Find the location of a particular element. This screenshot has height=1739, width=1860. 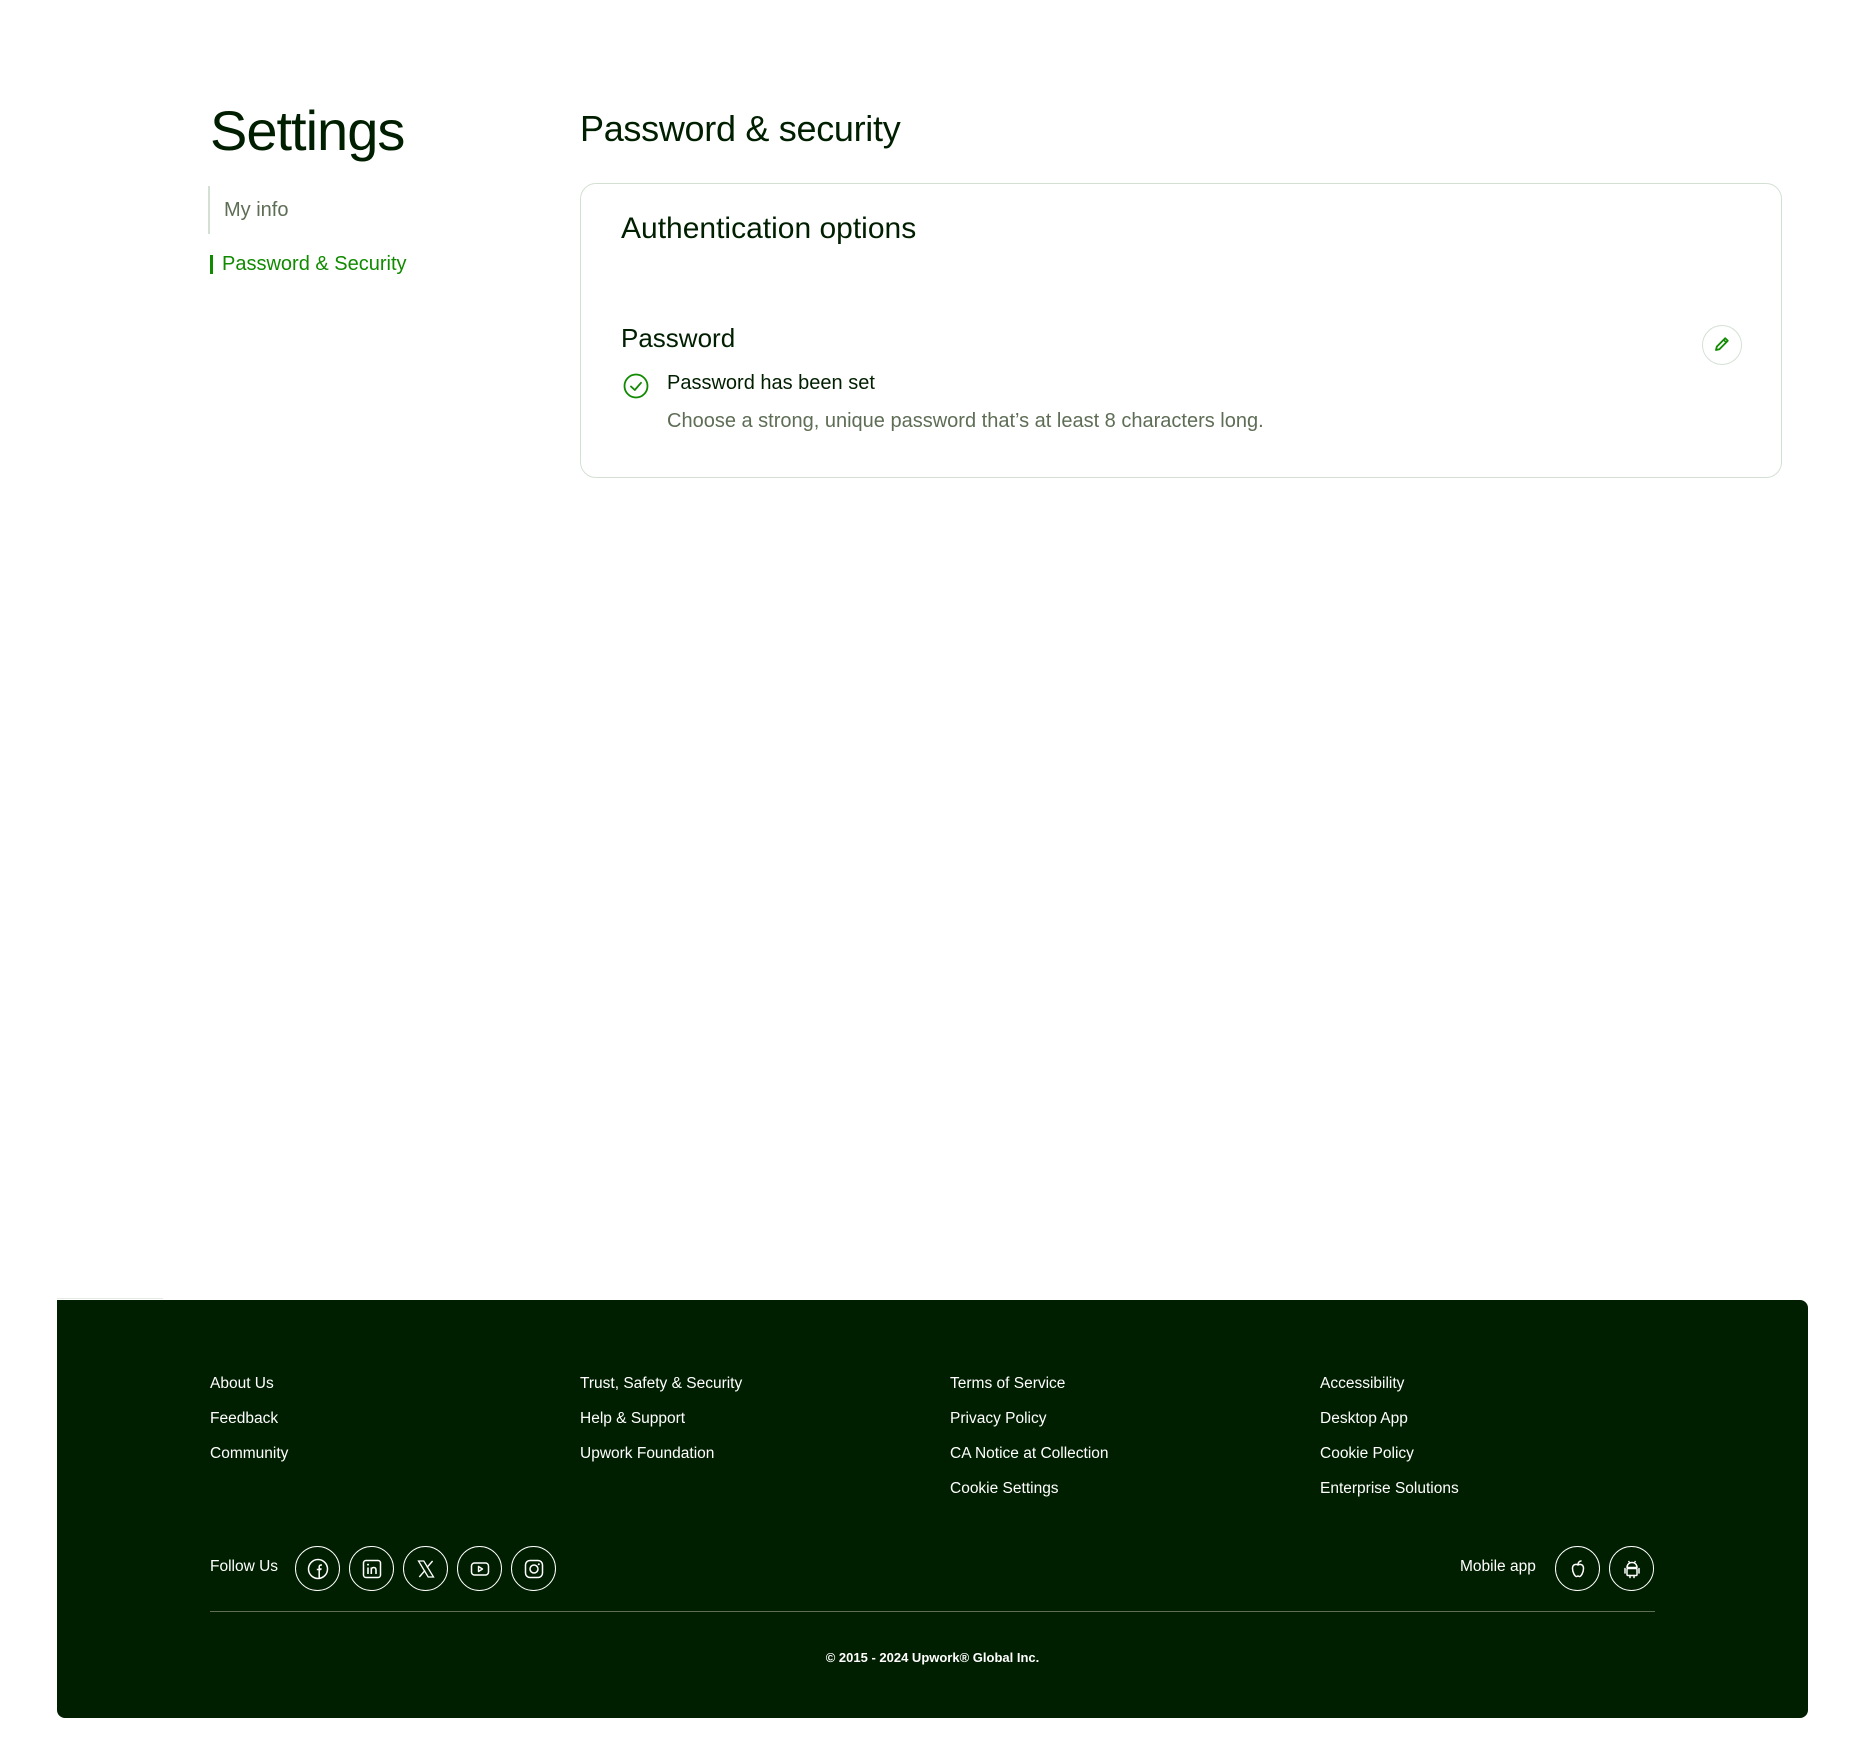

app-store-link is located at coordinates (1577, 1568).